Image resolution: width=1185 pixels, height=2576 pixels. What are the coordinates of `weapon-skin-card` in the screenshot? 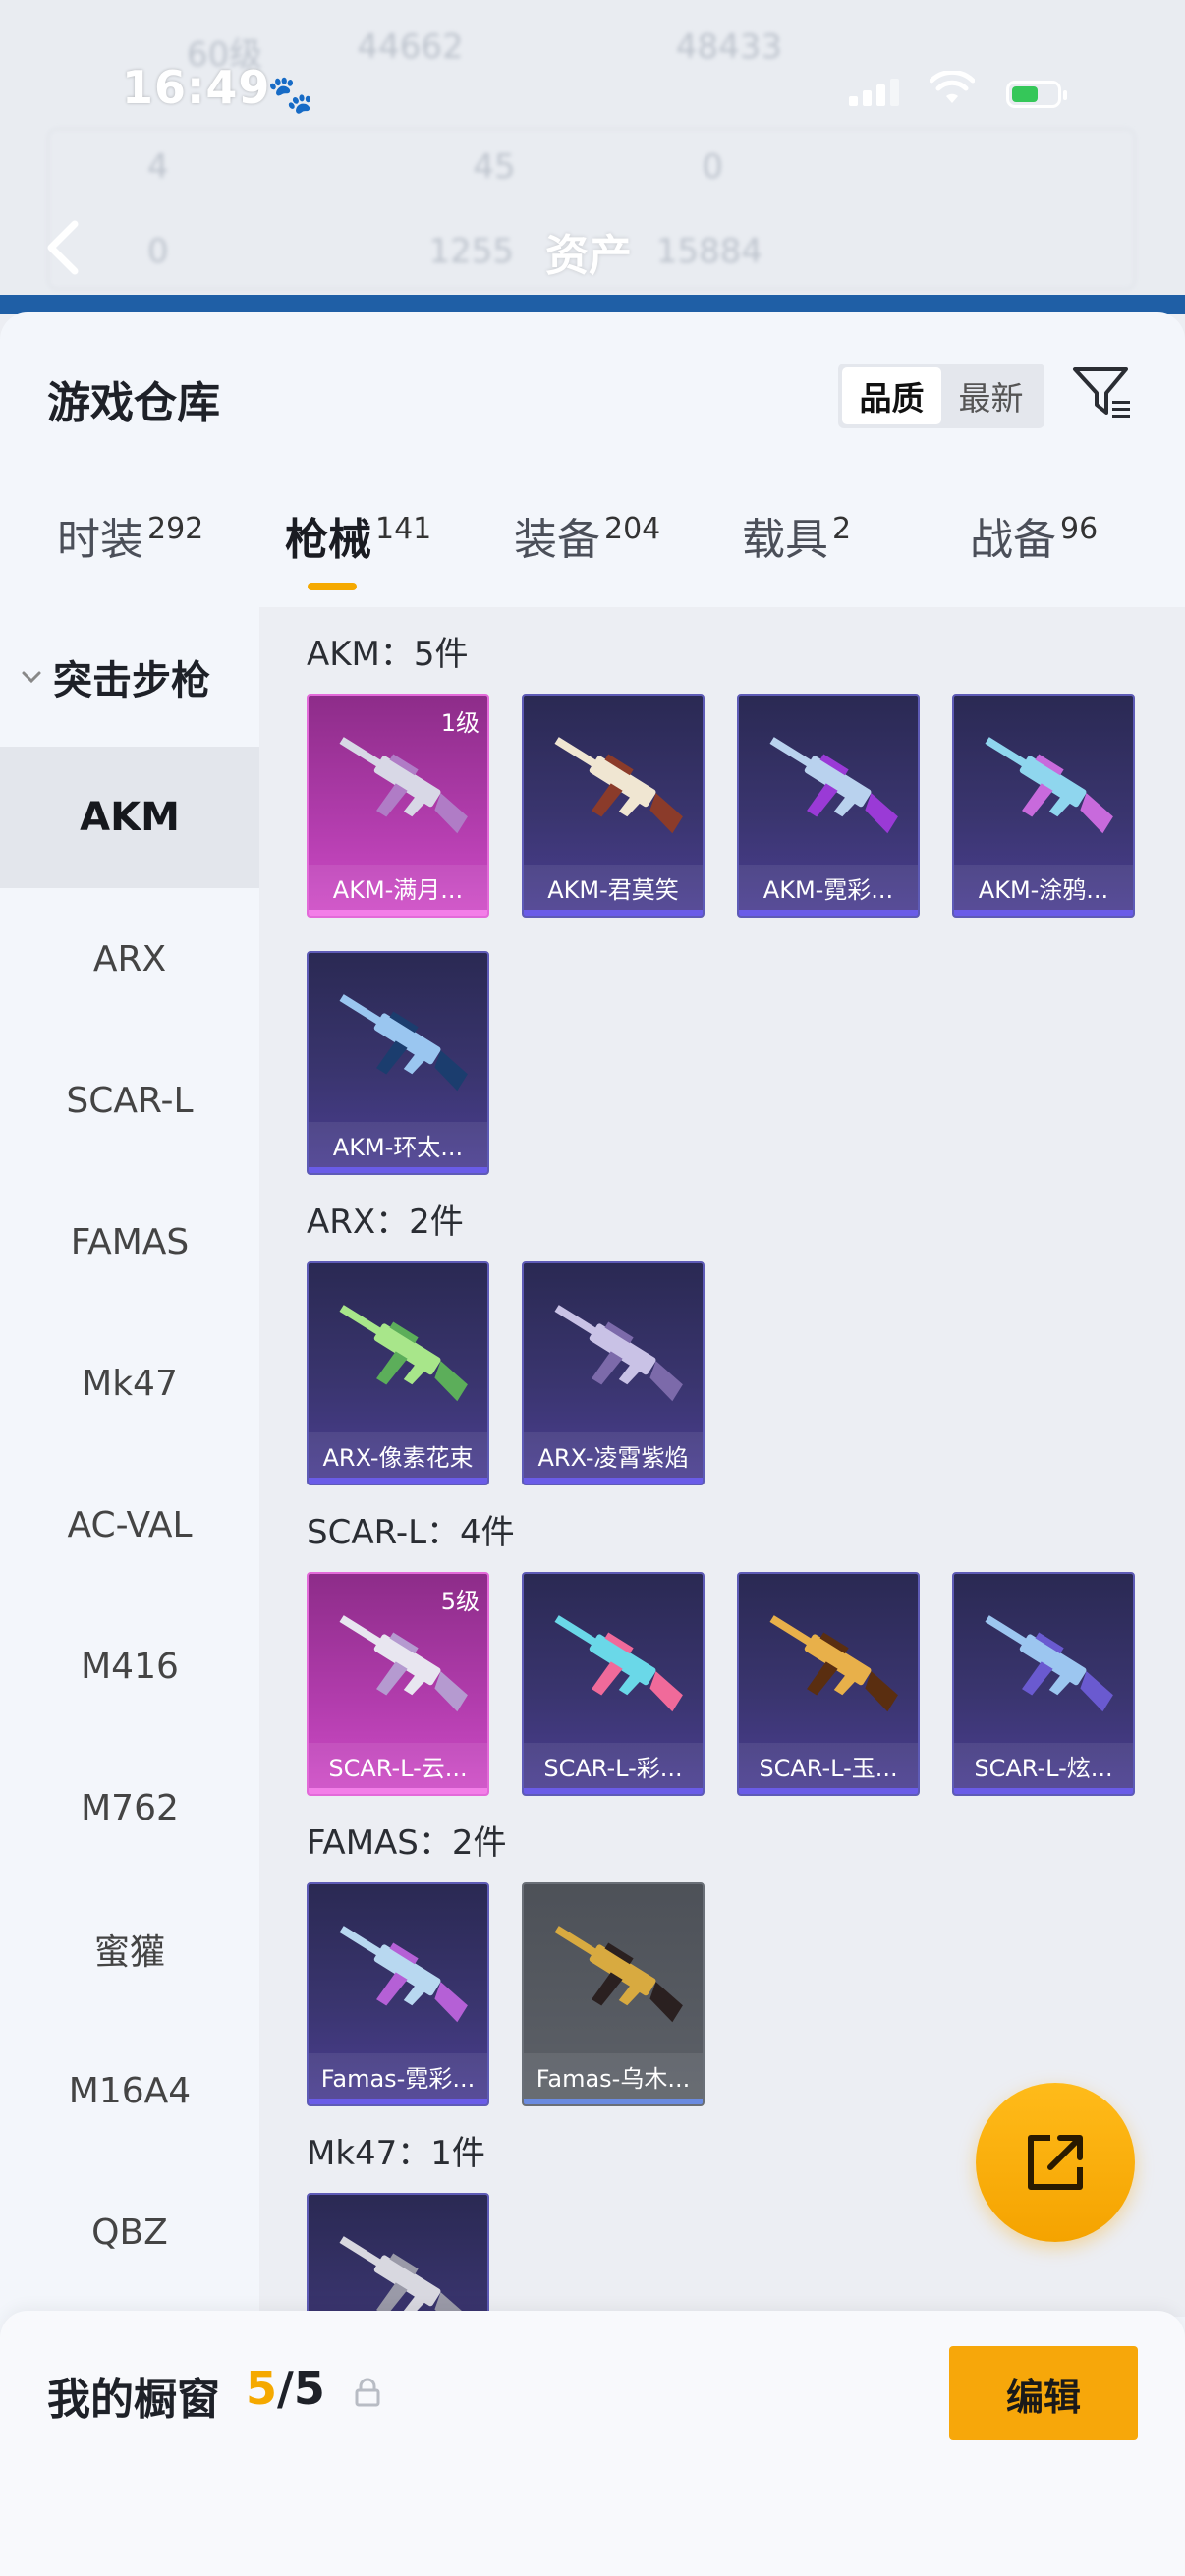 It's located at (398, 2255).